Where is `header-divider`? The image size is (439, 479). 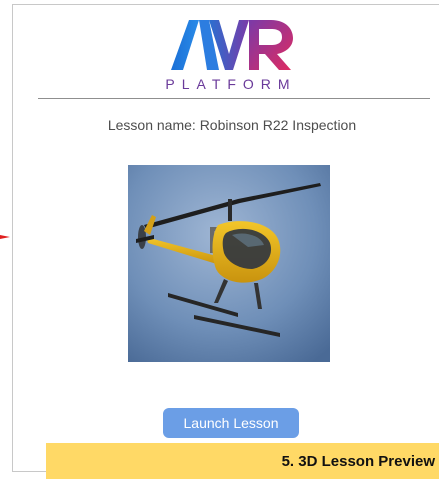 header-divider is located at coordinates (234, 98).